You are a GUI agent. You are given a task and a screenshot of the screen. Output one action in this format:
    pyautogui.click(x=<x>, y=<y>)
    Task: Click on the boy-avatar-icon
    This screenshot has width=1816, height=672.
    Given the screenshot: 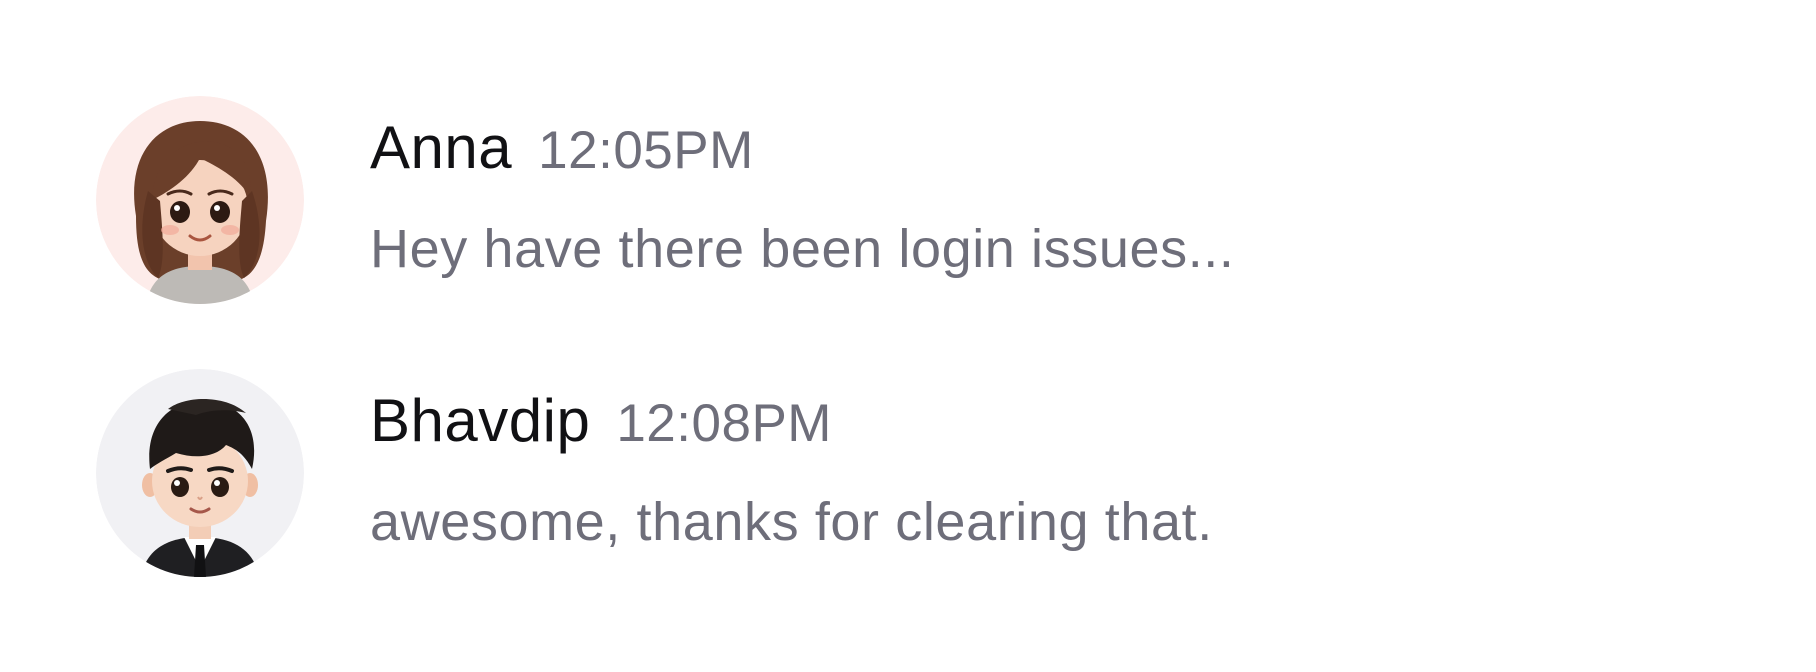 What is the action you would take?
    pyautogui.click(x=200, y=473)
    